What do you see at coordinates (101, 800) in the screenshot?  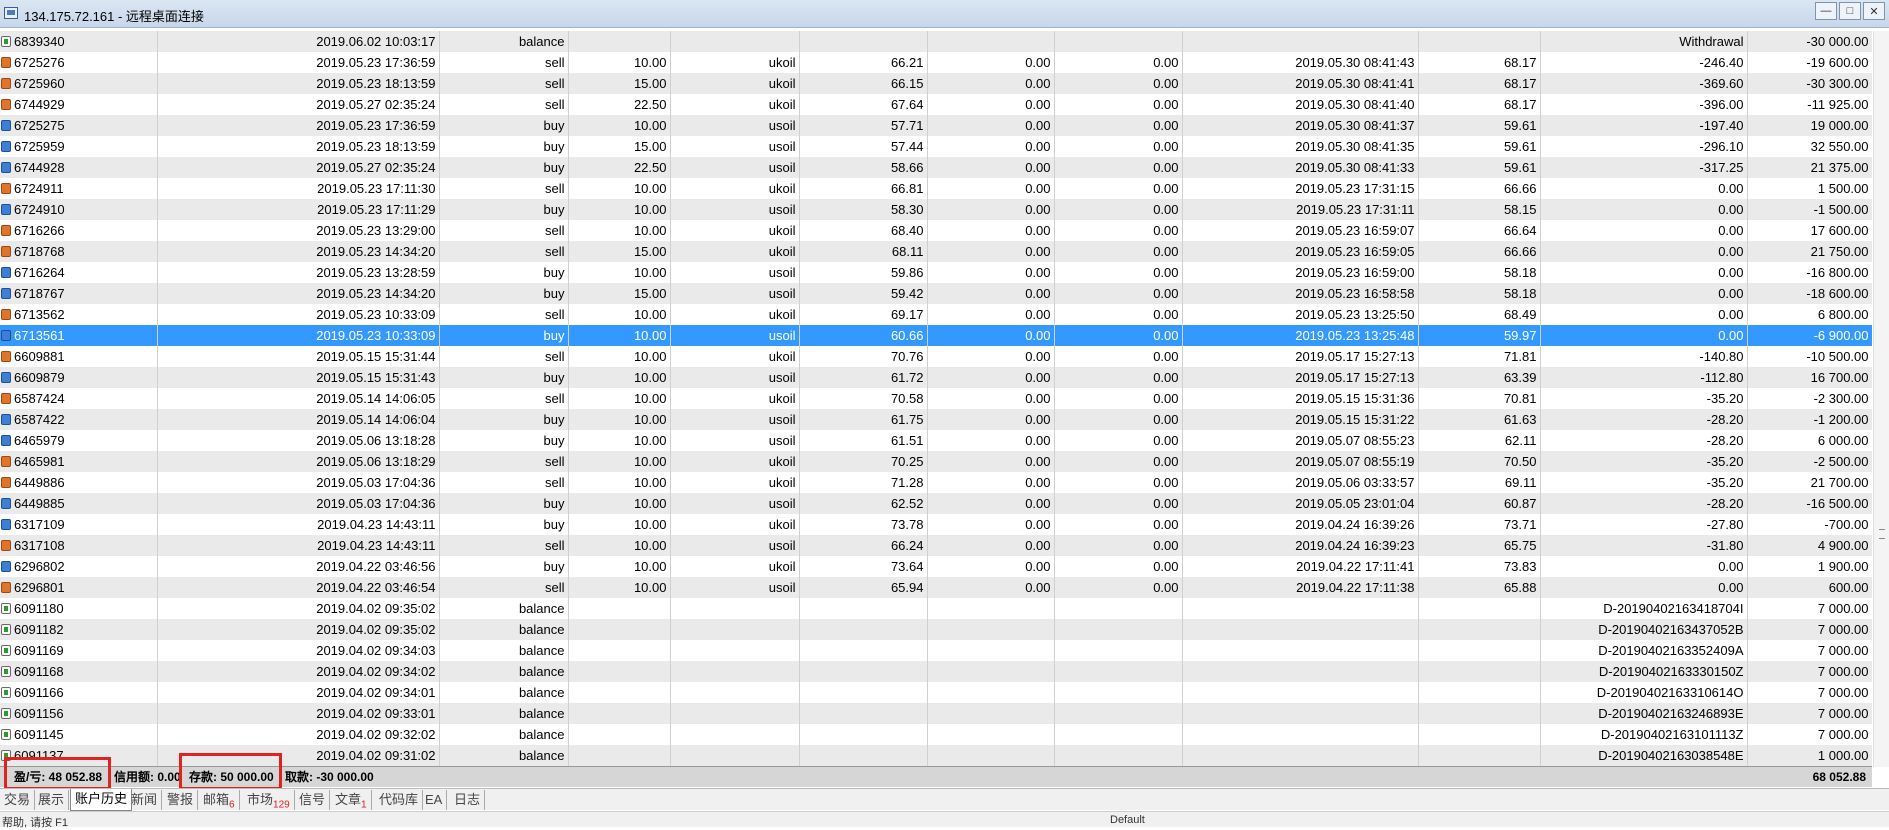 I see `tab-2: 账户历史` at bounding box center [101, 800].